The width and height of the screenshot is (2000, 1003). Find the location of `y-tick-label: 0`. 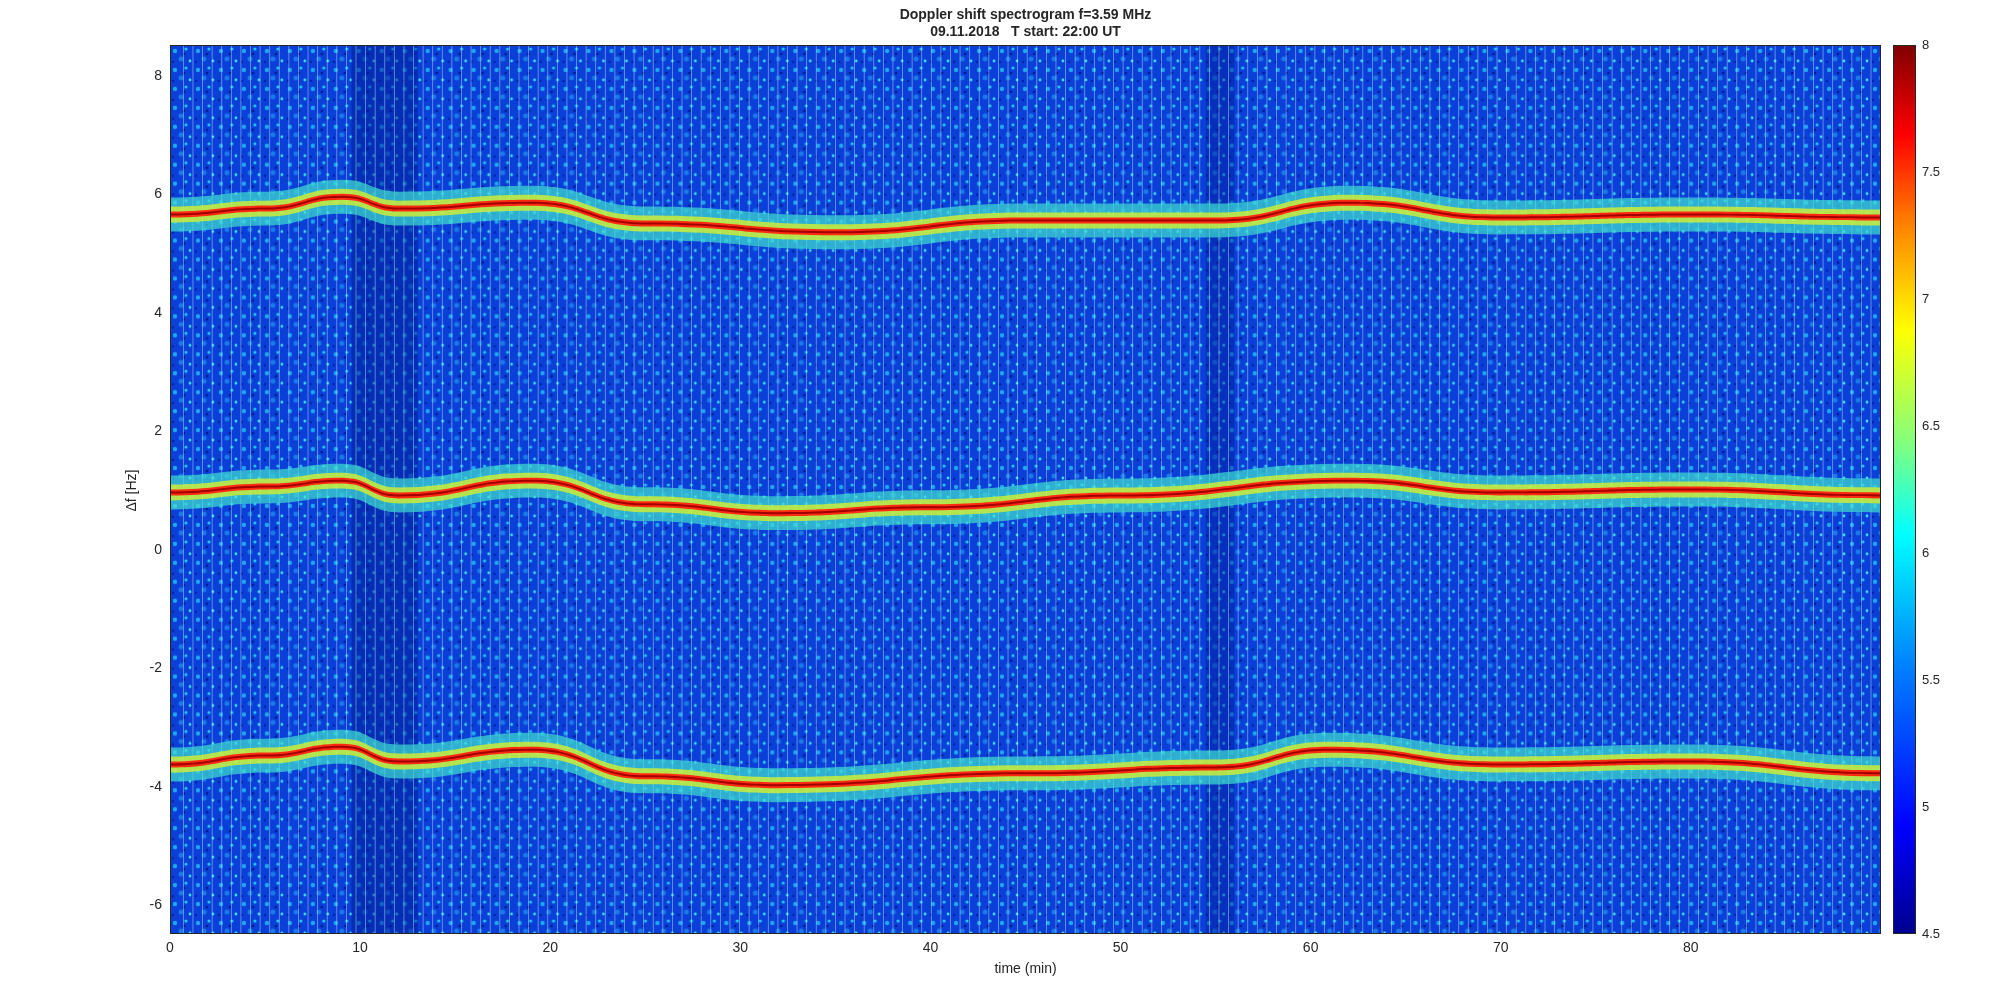

y-tick-label: 0 is located at coordinates (158, 548).